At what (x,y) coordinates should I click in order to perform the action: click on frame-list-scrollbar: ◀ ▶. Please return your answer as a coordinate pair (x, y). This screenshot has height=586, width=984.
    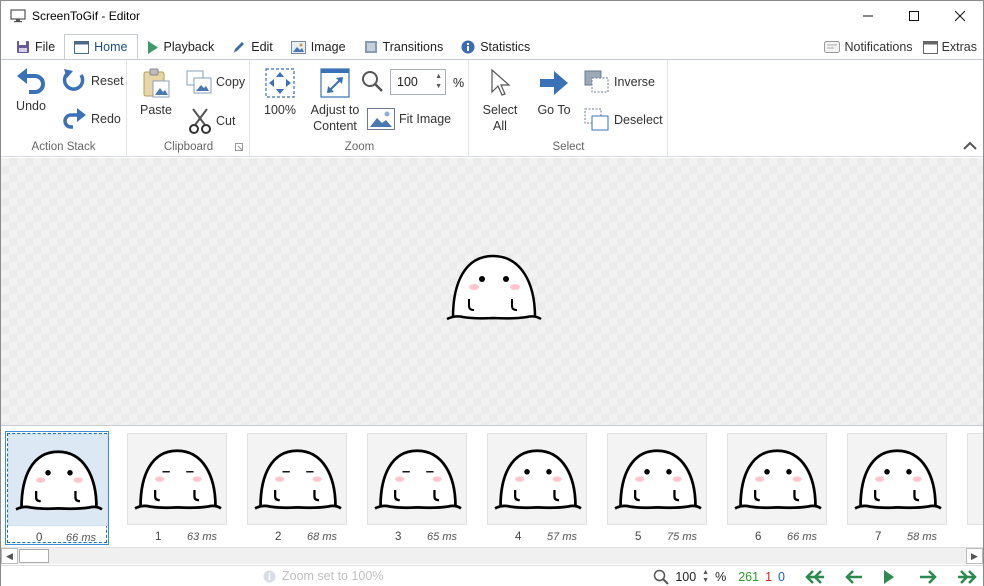
    Looking at the image, I should click on (492, 555).